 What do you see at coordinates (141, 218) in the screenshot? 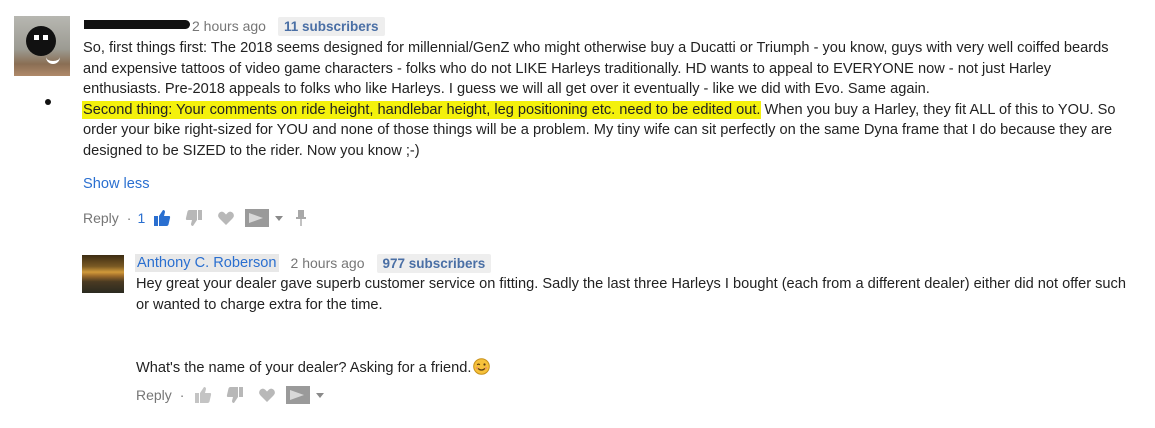
I see `like-count: 1` at bounding box center [141, 218].